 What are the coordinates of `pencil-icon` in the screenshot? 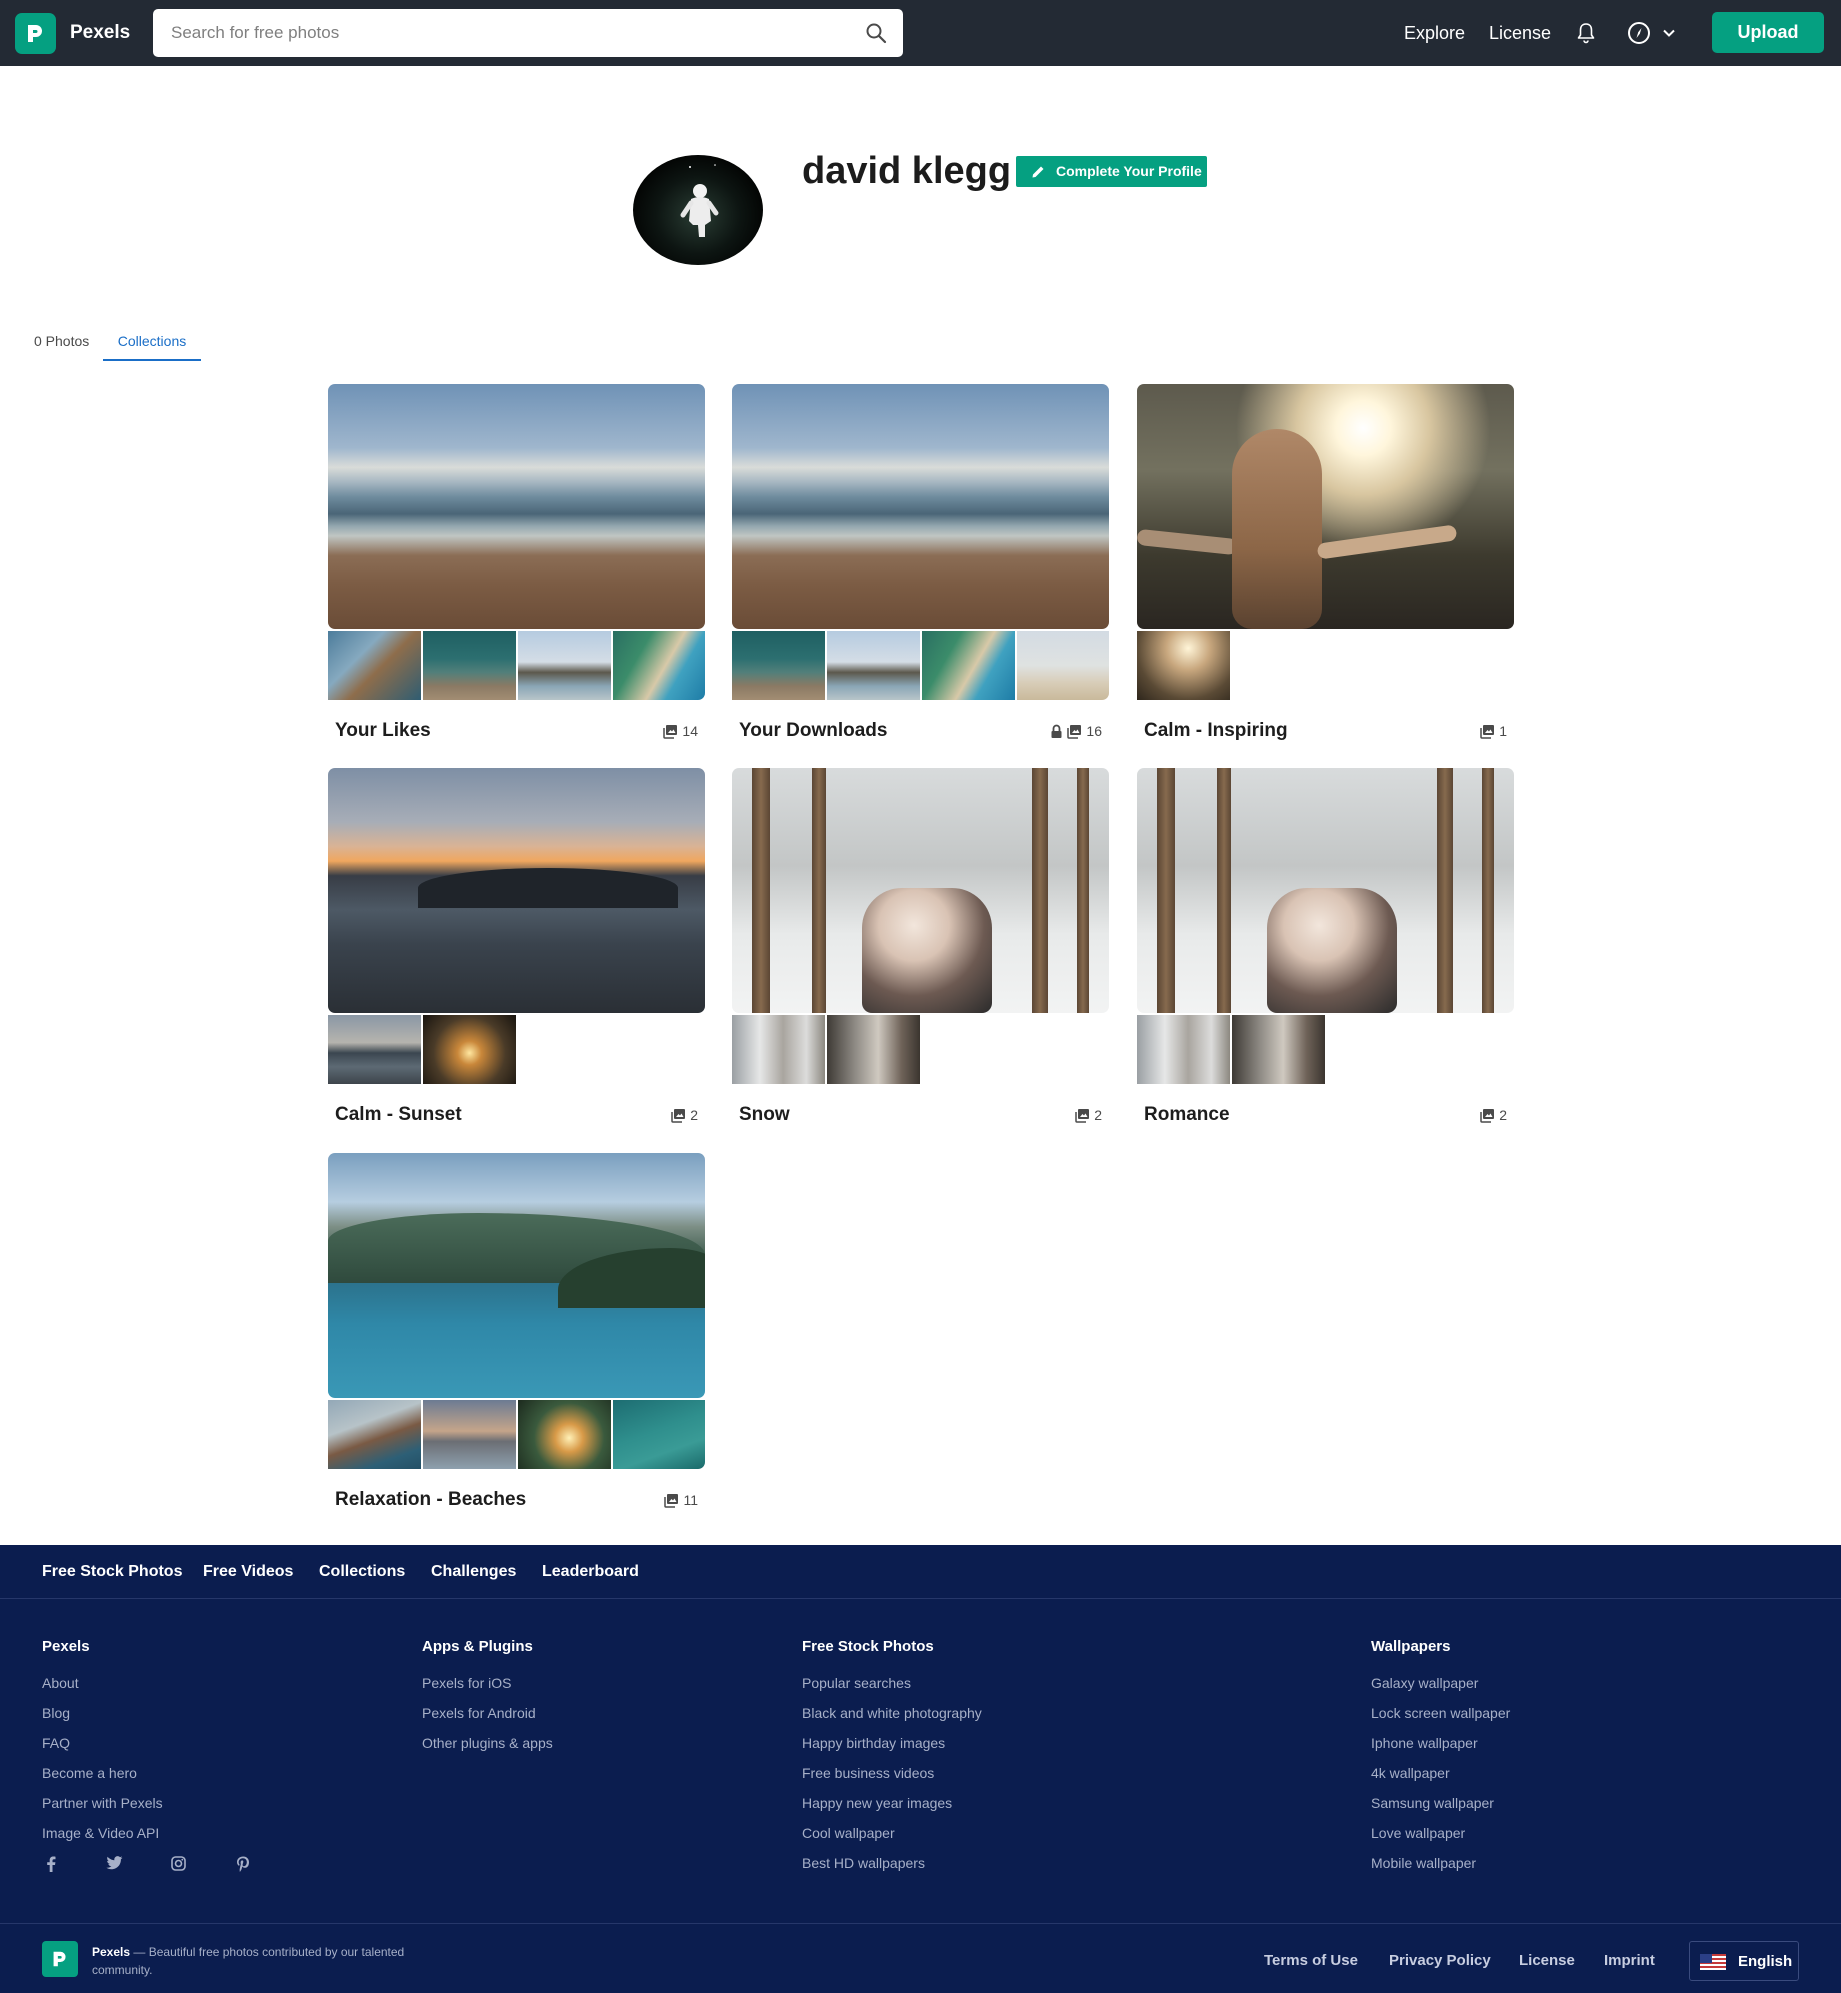 It's located at (1038, 172).